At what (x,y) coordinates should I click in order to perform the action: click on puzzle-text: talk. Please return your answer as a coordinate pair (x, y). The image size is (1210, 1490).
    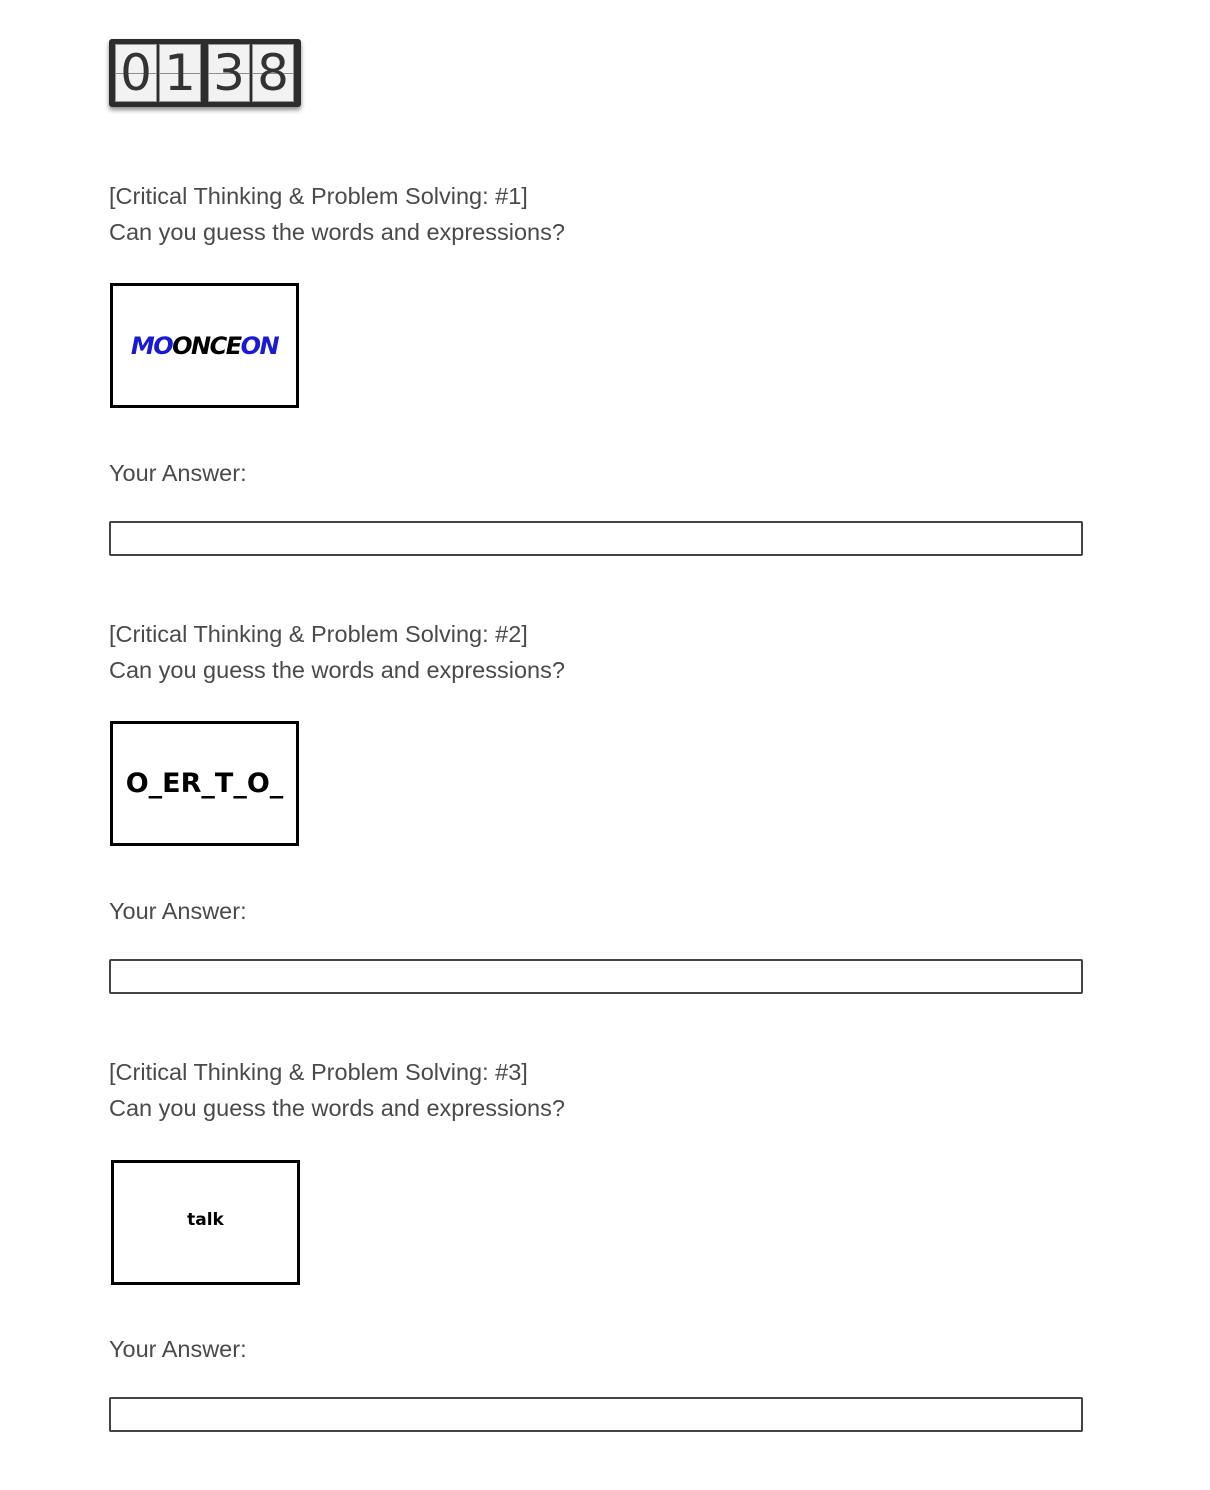
    Looking at the image, I should click on (205, 1219).